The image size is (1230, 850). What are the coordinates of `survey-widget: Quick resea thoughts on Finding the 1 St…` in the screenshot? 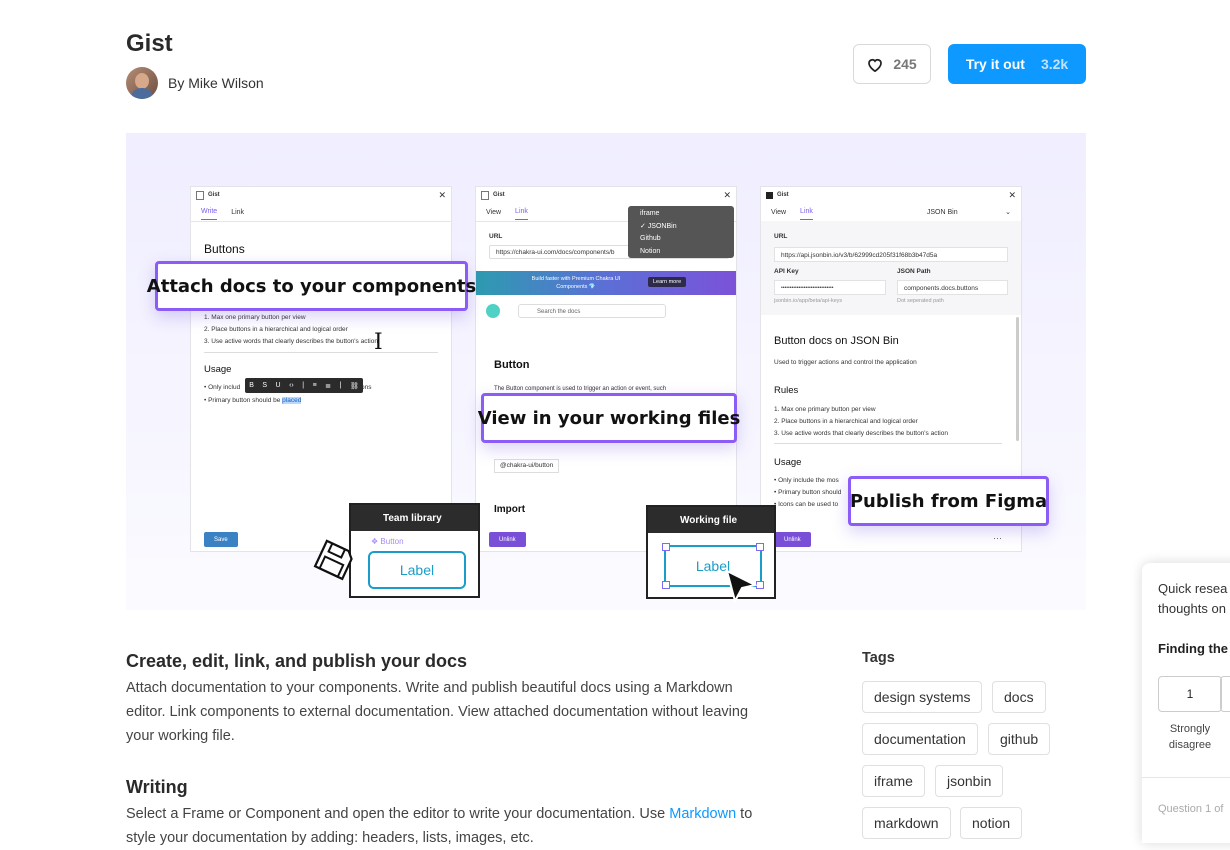 It's located at (1186, 703).